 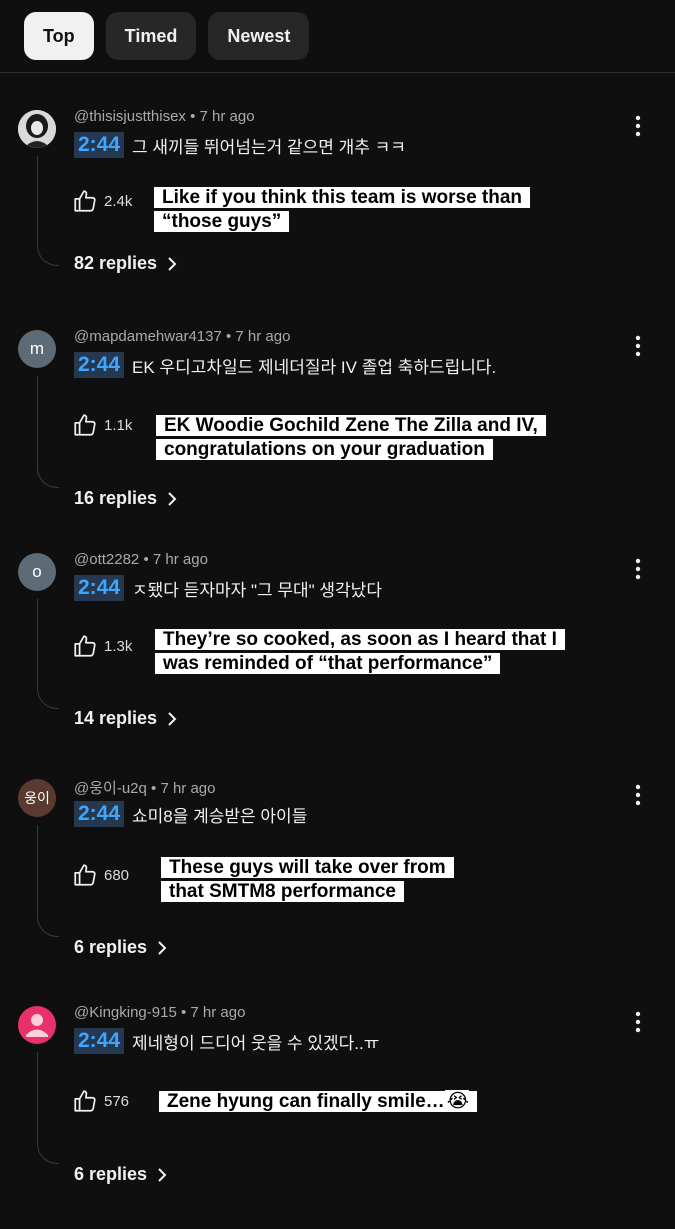 I want to click on tab-timed: Timed, so click(x=151, y=36).